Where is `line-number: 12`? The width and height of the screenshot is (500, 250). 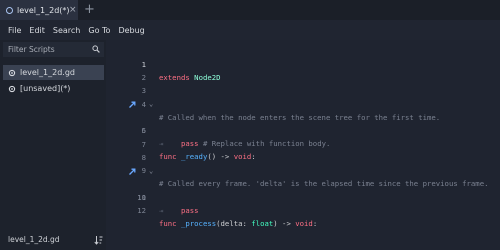
line-number: 12 is located at coordinates (141, 210).